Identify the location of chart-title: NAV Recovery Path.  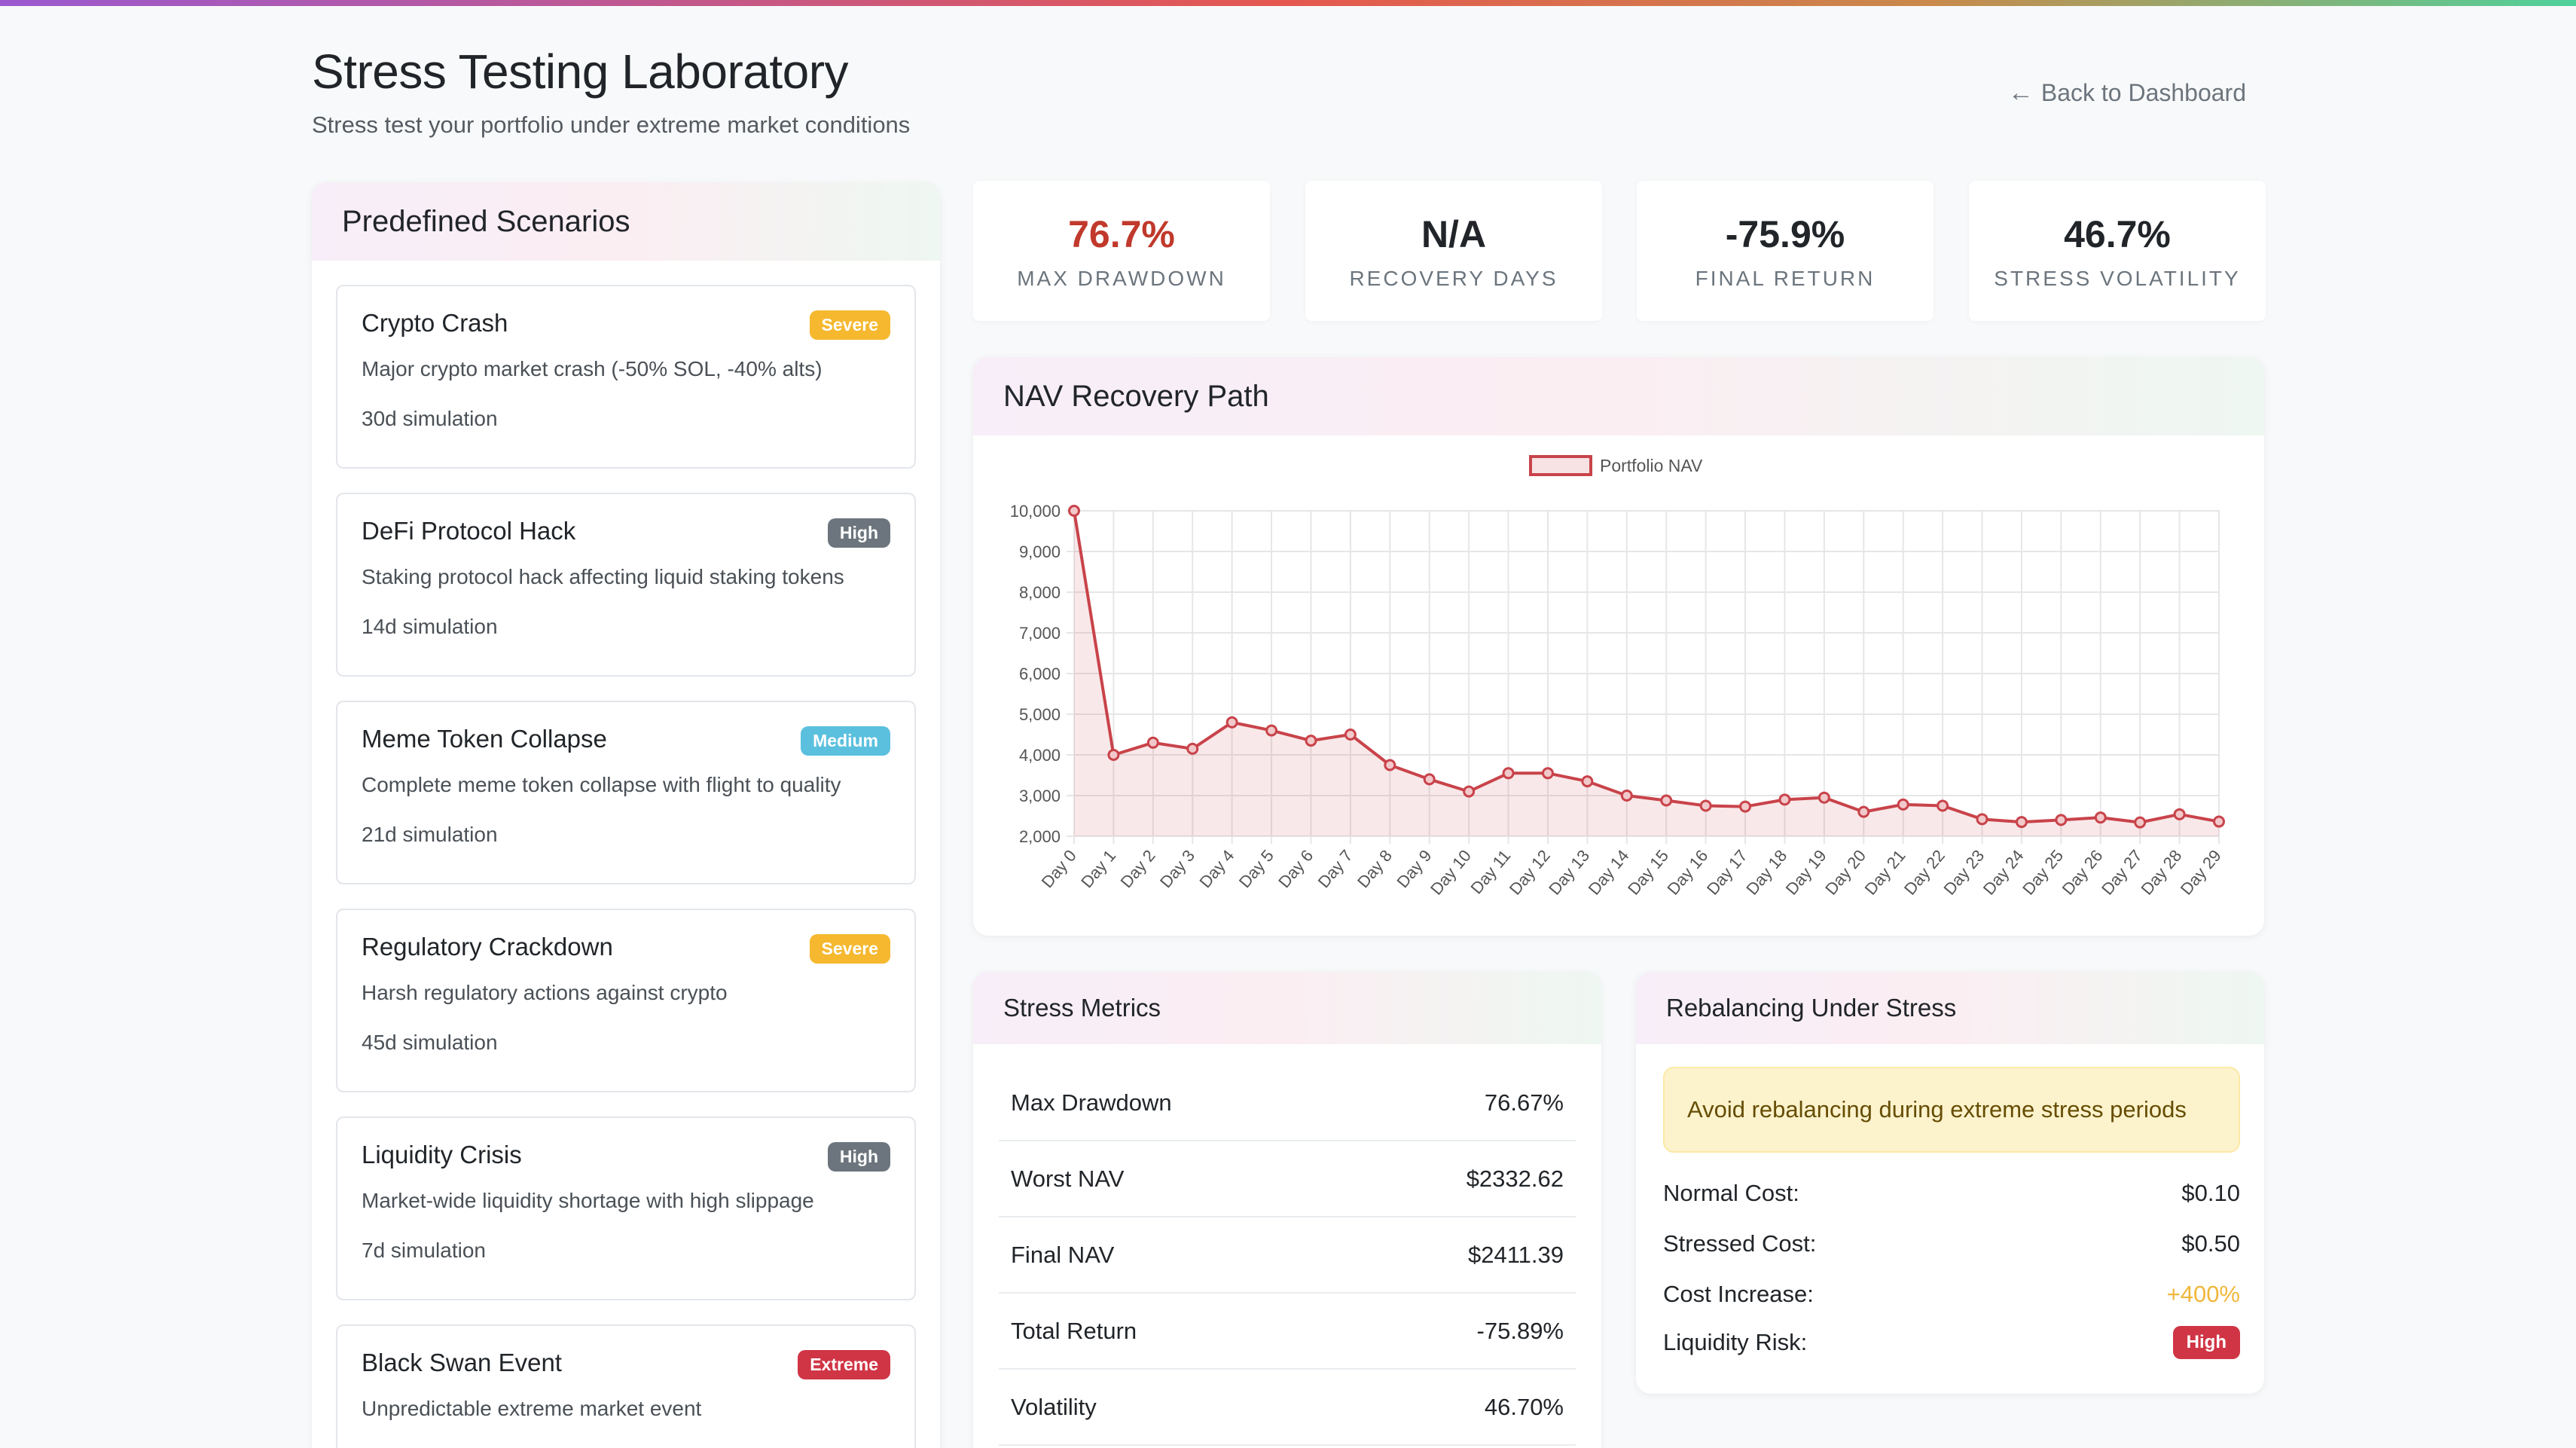
(1136, 396).